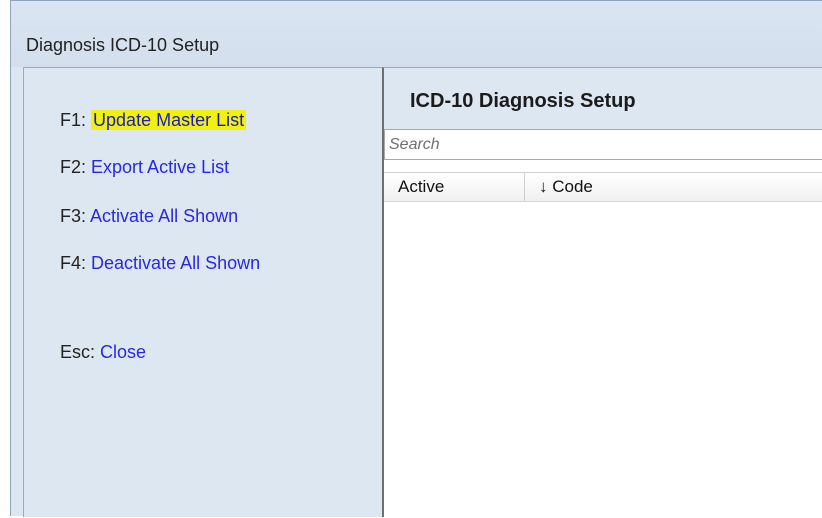  I want to click on hotkey-deactivate-all-shown: F4: Deactivate All Shown, so click(160, 263).